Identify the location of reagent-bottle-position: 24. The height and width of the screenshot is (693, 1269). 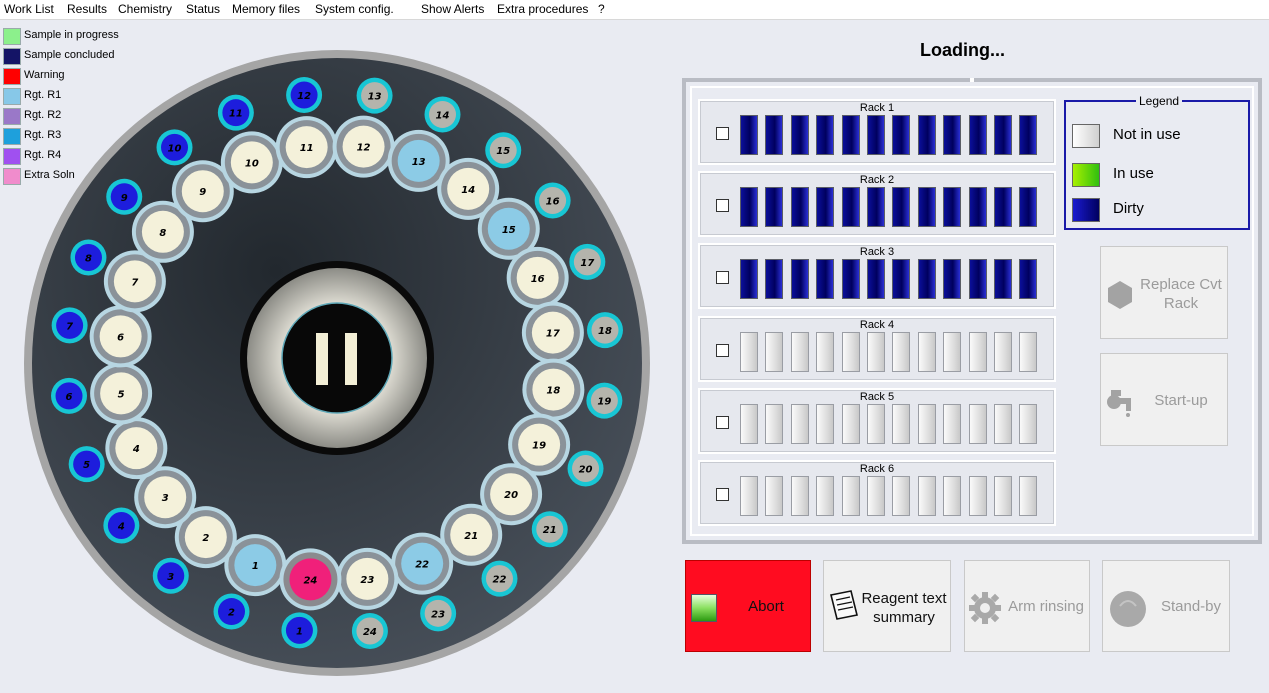
(310, 579).